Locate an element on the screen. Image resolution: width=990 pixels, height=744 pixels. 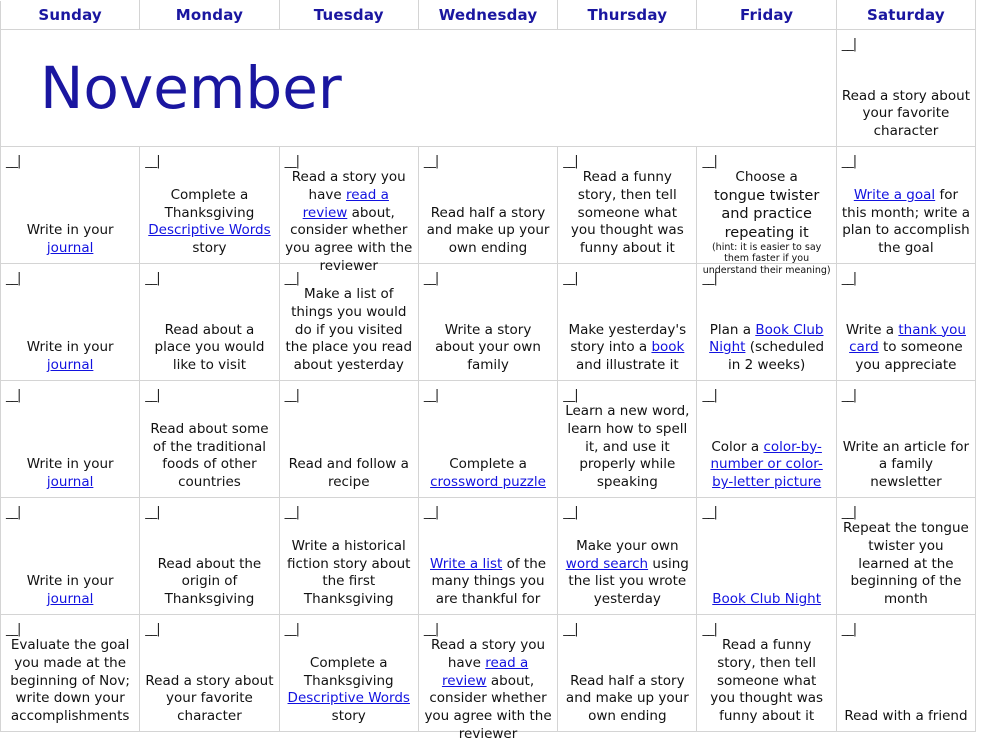
task-link: word search is located at coordinates (607, 564).